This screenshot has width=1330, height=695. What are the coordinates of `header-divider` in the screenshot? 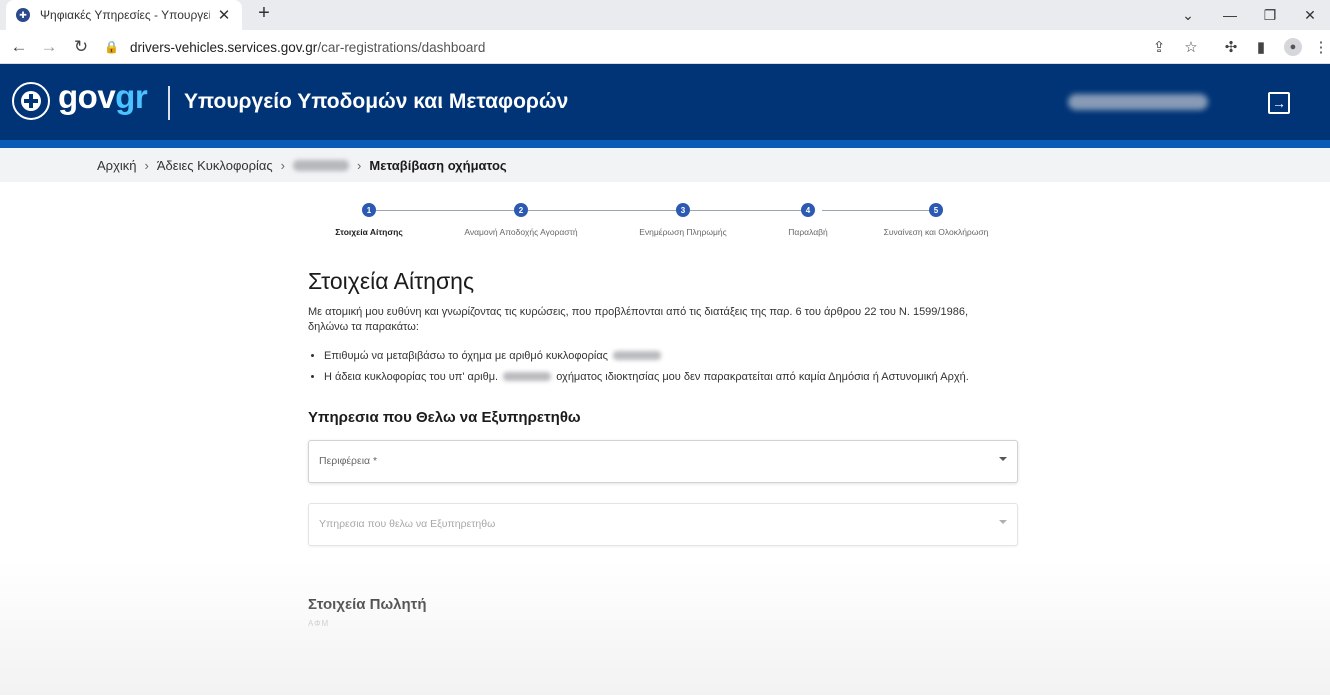 It's located at (169, 103).